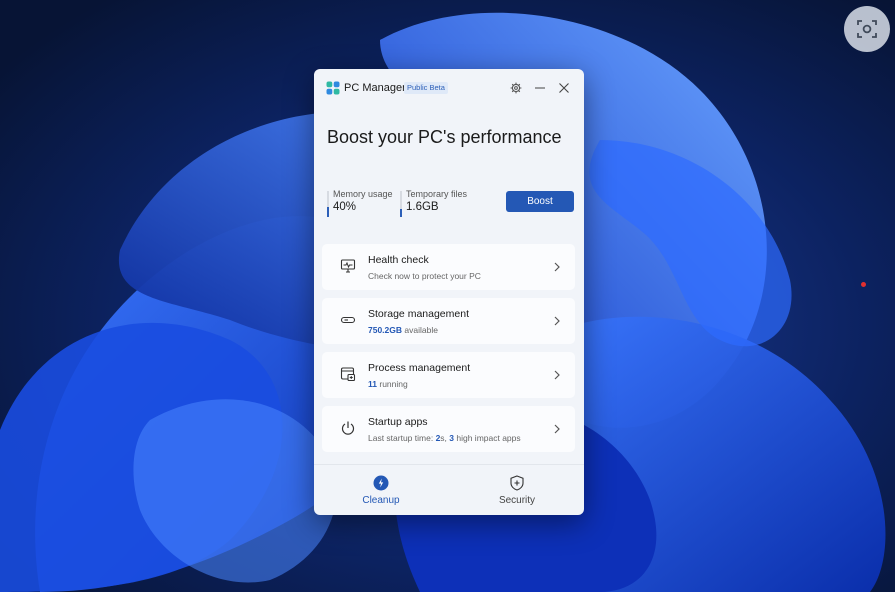 The width and height of the screenshot is (895, 592). What do you see at coordinates (448, 321) in the screenshot?
I see `storage-management-card: Storage management 750.2GB available` at bounding box center [448, 321].